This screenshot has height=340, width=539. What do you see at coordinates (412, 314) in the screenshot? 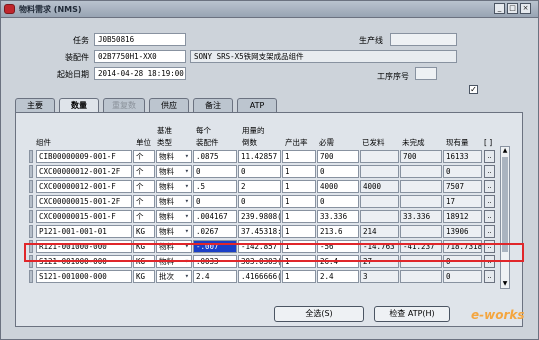
I see `view-atp-button: 检查 ATP(H)` at bounding box center [412, 314].